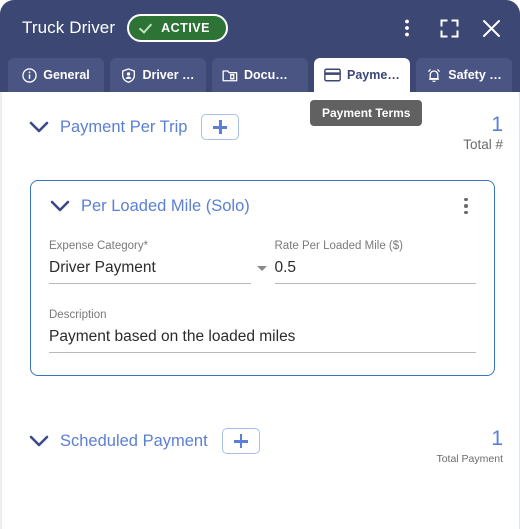 This screenshot has width=520, height=529. I want to click on header-top-bar: Truck Driver ACTIVE, so click(260, 28).